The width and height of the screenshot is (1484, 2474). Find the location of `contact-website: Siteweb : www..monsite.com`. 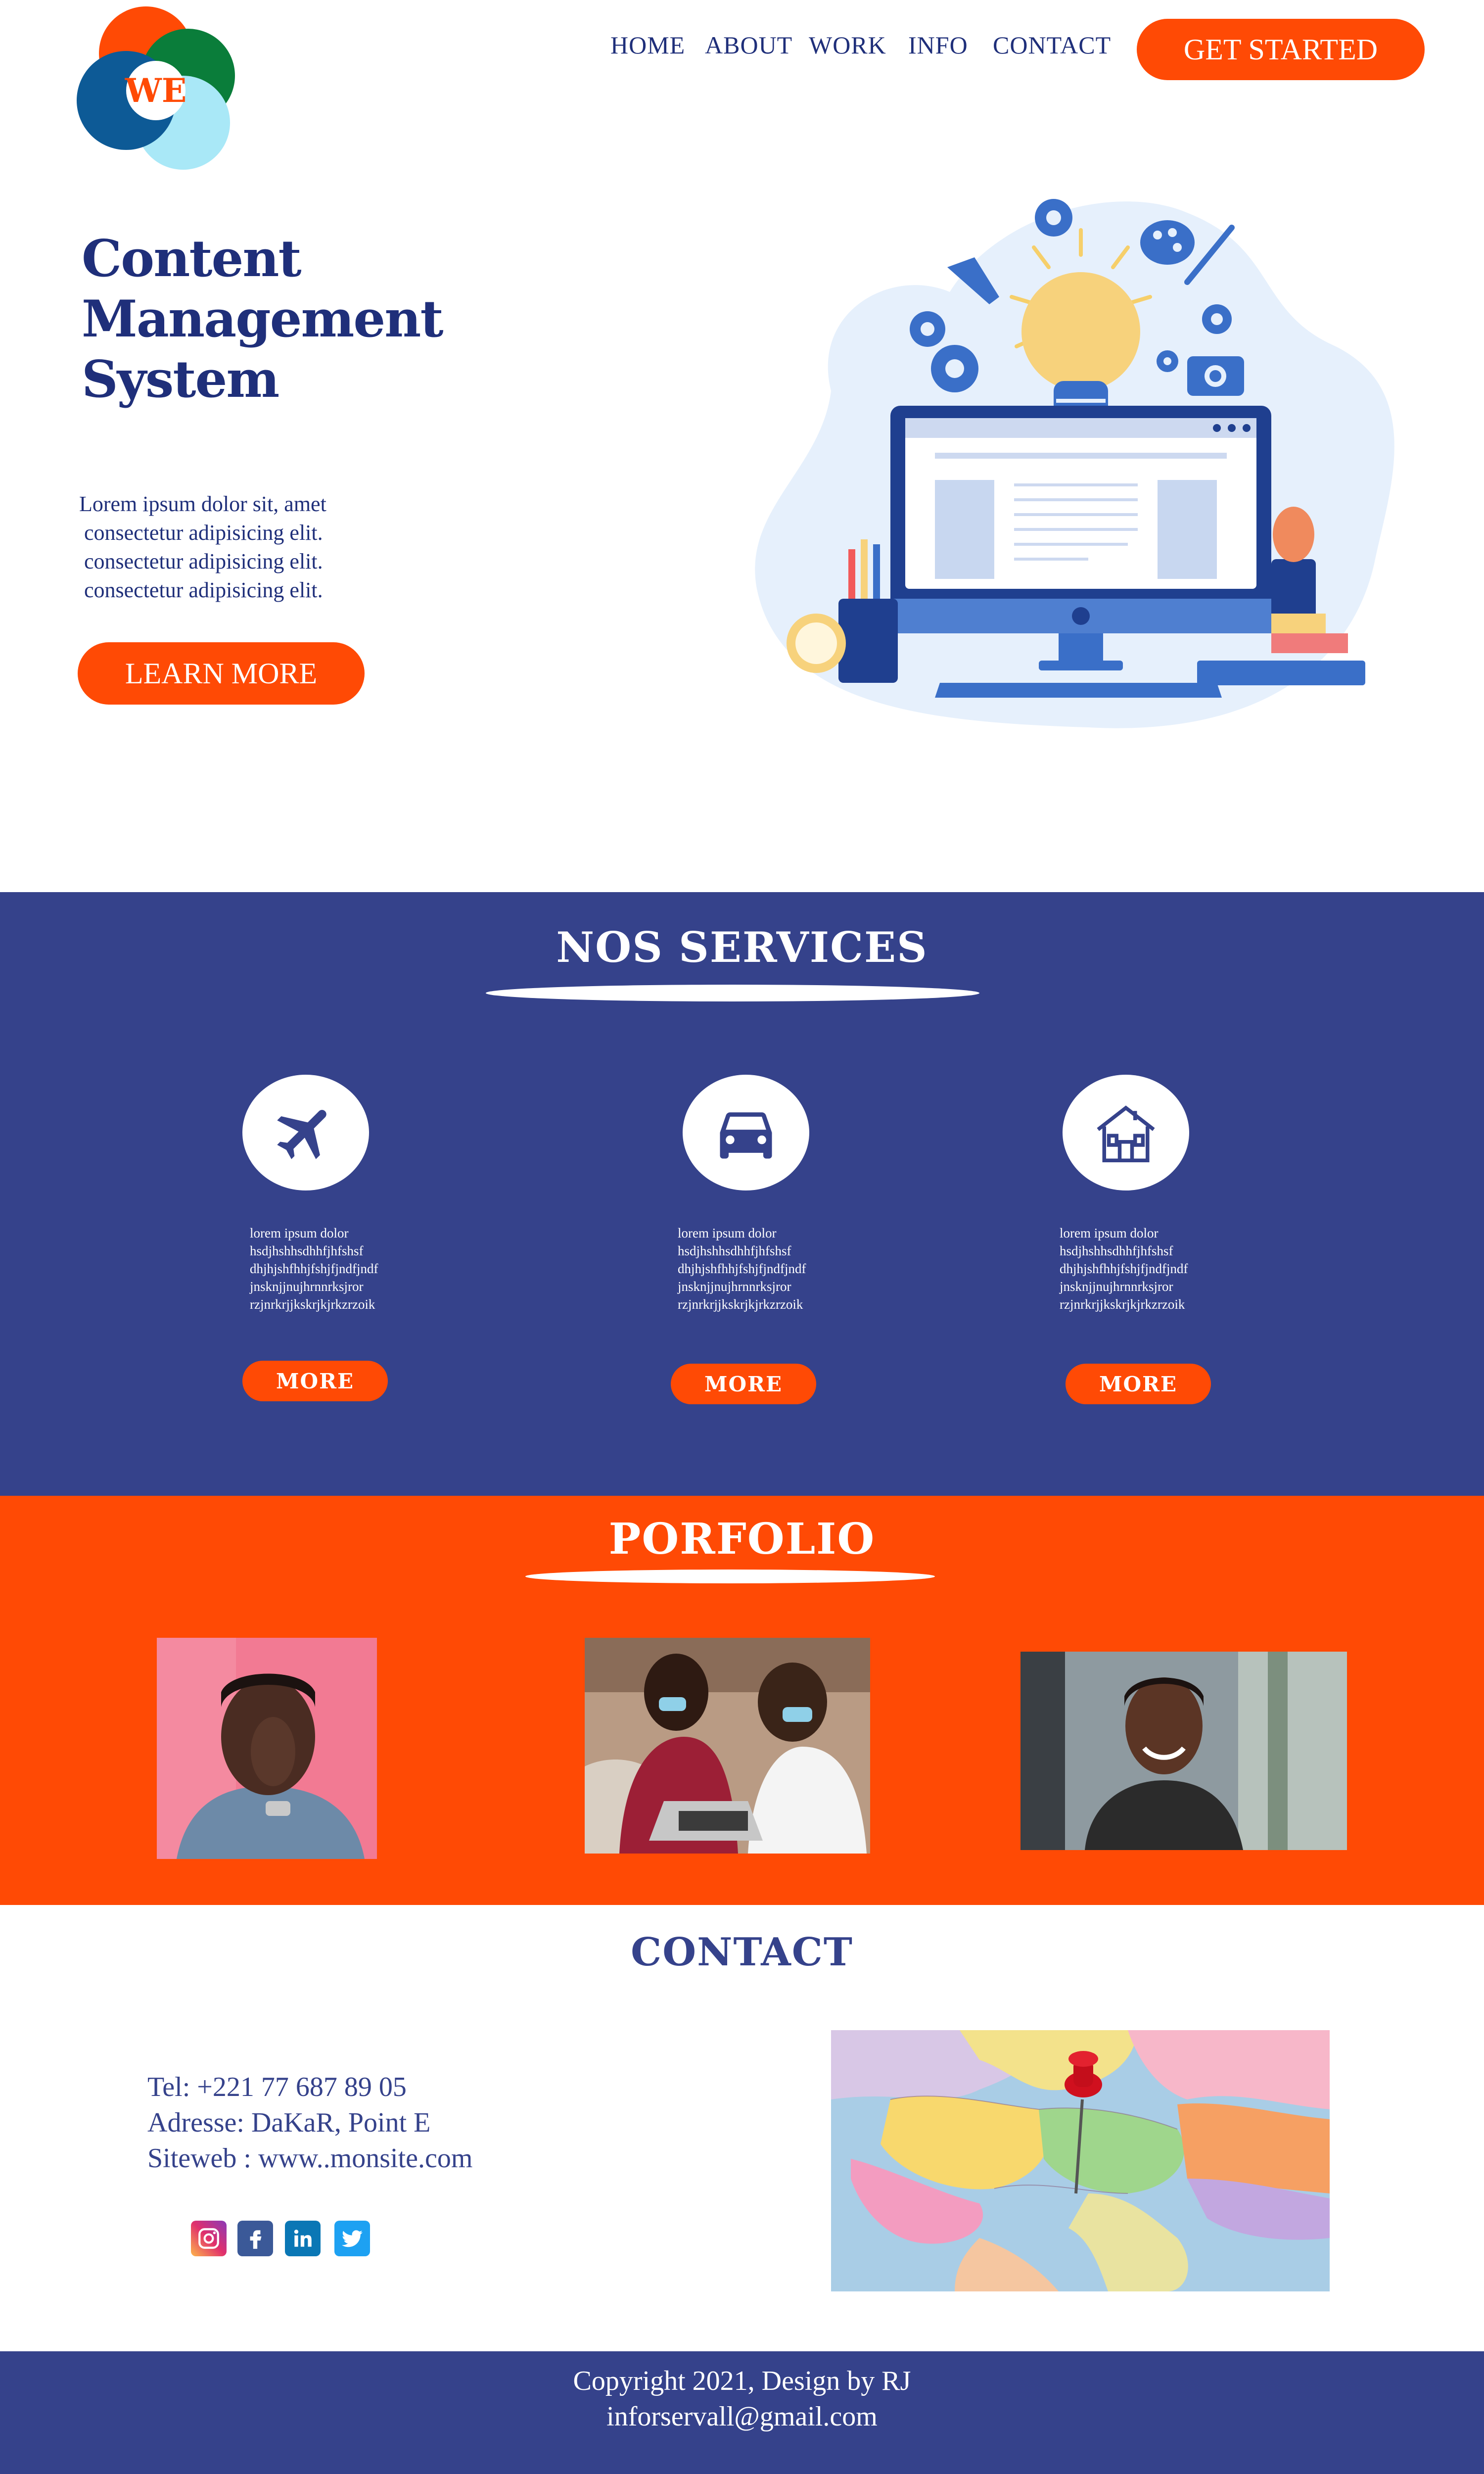

contact-website: Siteweb : www..monsite.com is located at coordinates (309, 2158).